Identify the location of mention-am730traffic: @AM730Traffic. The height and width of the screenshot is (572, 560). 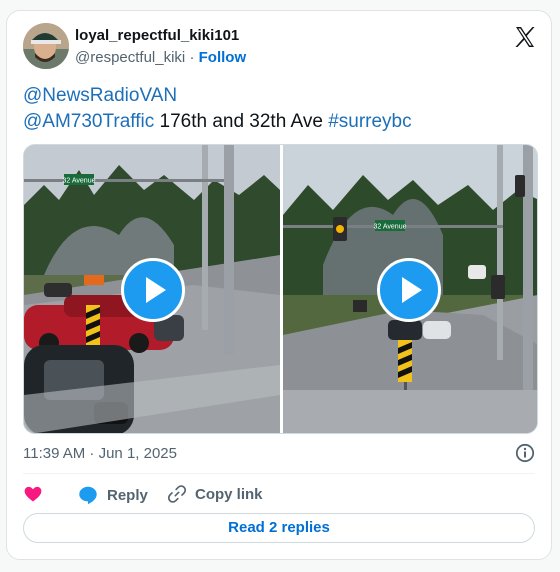
(88, 121).